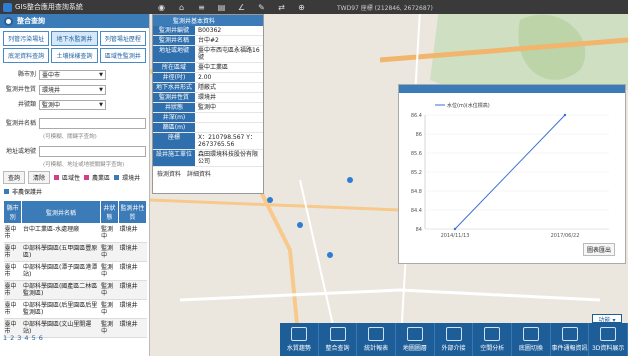 The image size is (628, 356). What do you see at coordinates (377, 339) in the screenshot?
I see `function-item: 統計報表` at bounding box center [377, 339].